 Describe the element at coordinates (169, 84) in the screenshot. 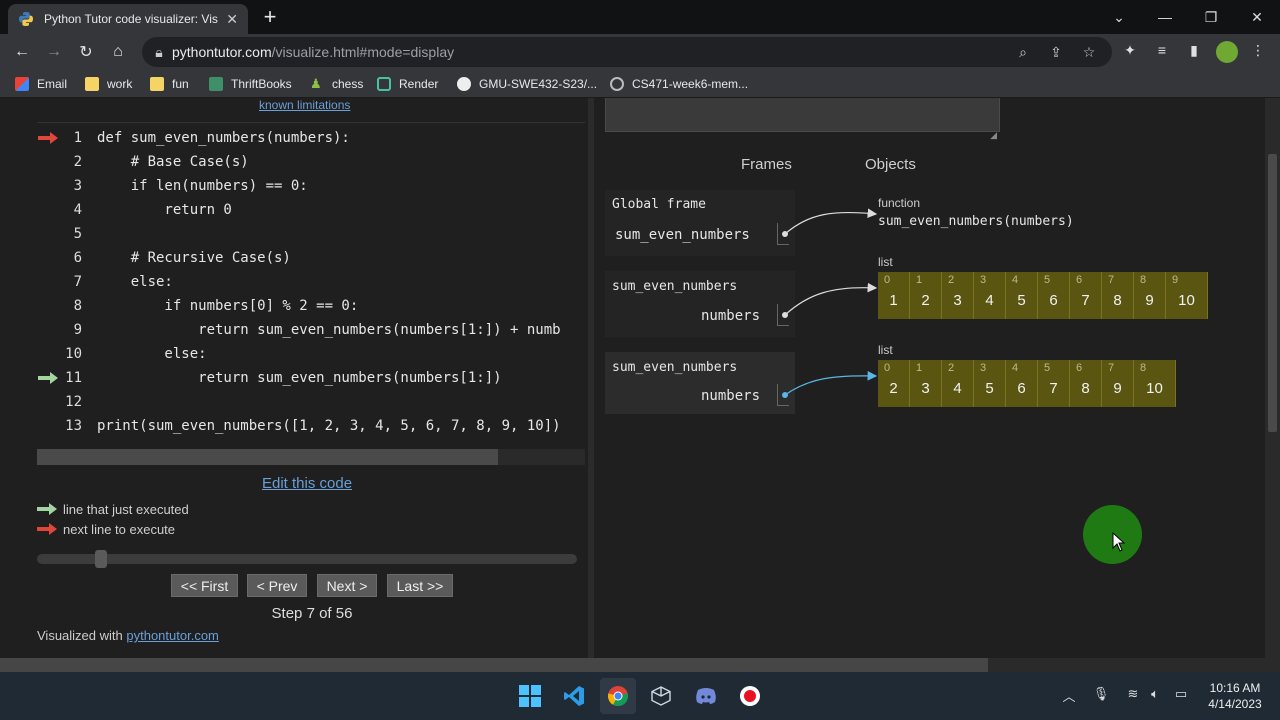

I see `bookmark-fun: fun` at that location.